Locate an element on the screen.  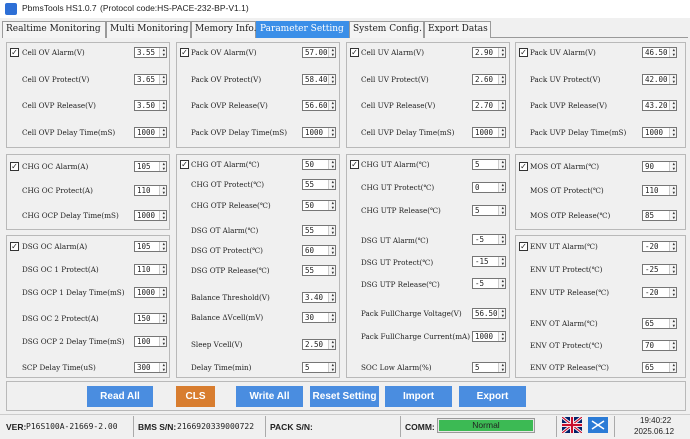
chg-ot-protect-input: 55 ▲ ▼ is located at coordinates (319, 184).